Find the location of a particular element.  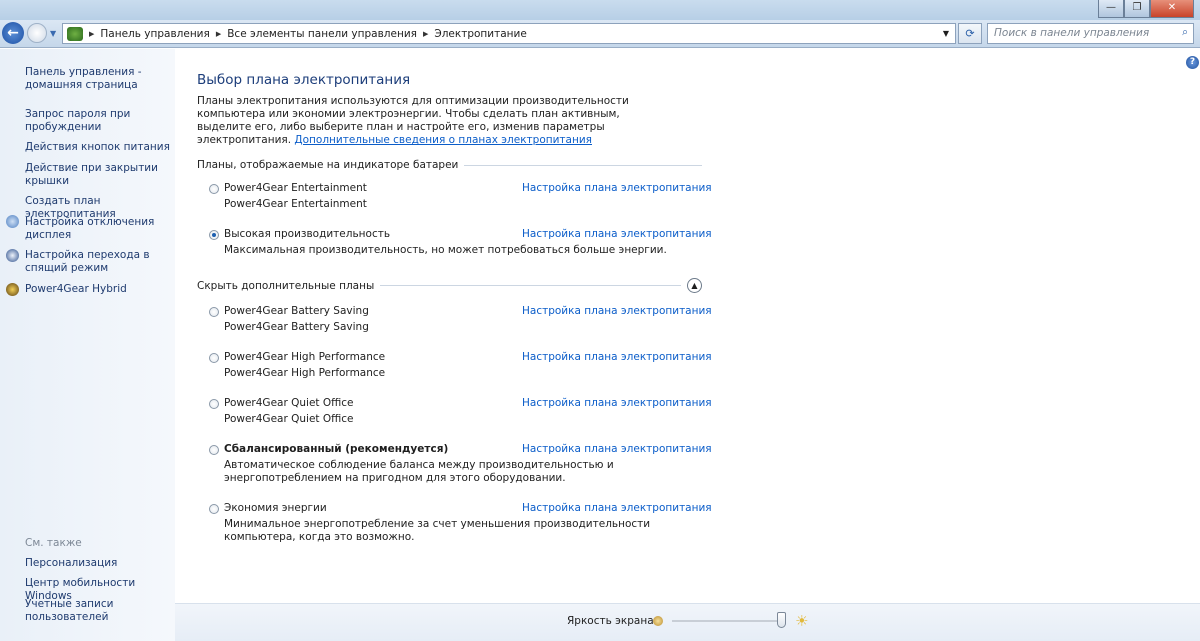

back-button: ← is located at coordinates (13, 33).